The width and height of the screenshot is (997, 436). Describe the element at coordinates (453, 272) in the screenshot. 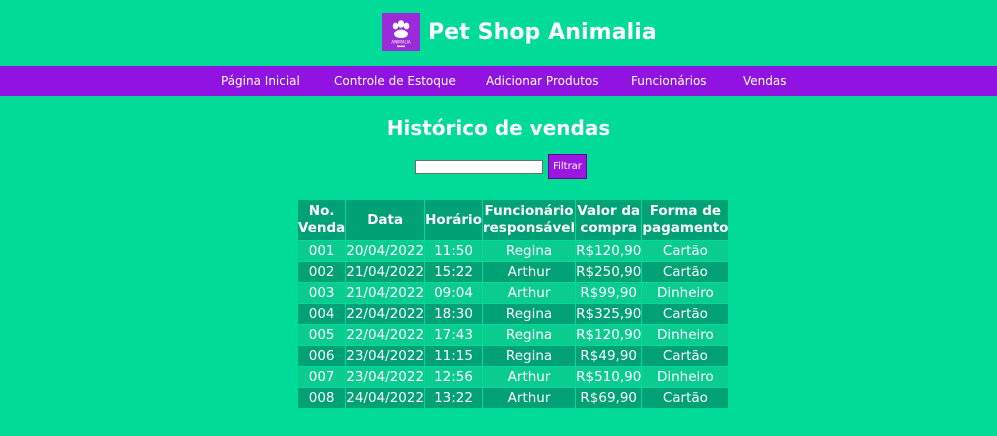

I see `cell-time: 15:22` at that location.